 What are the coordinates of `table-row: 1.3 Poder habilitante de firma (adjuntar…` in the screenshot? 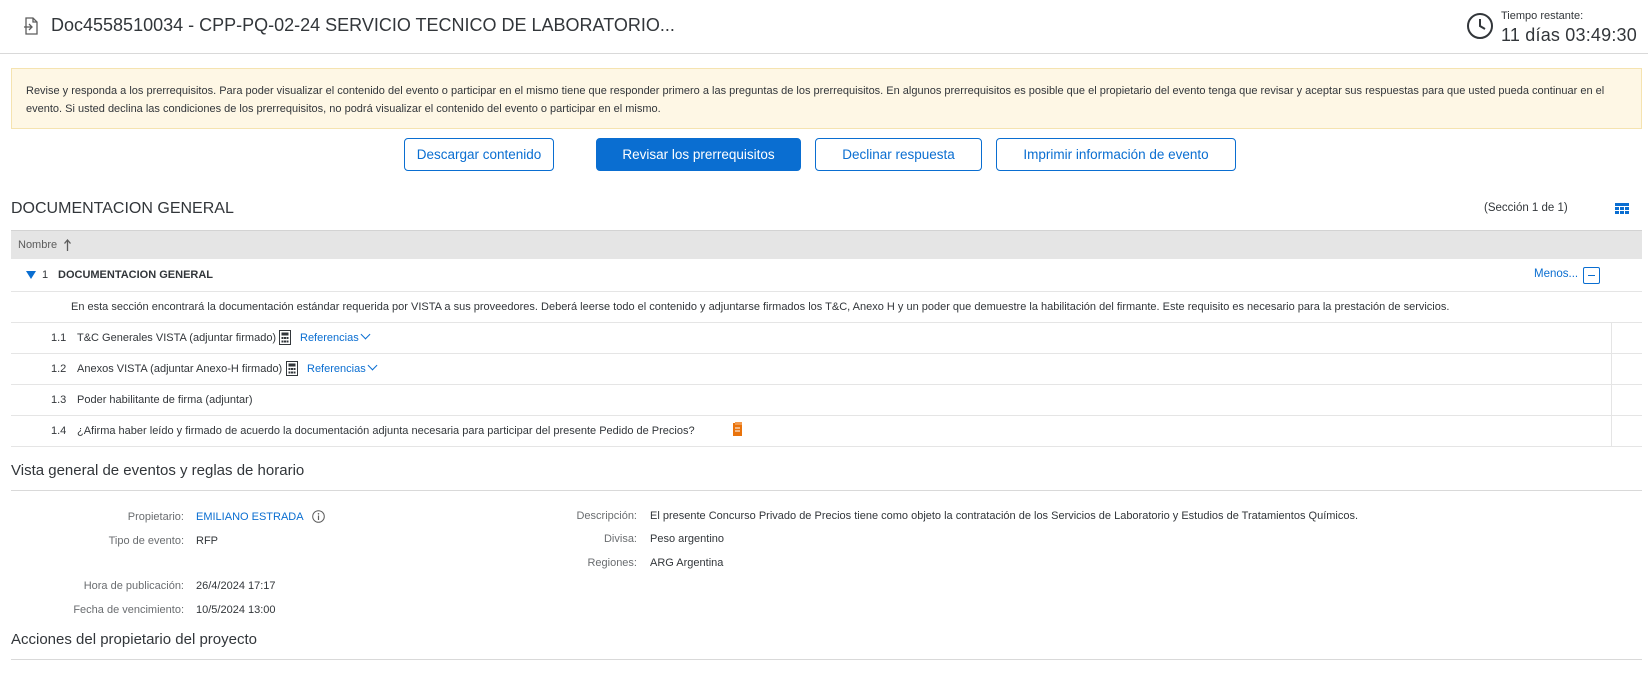 It's located at (826, 400).